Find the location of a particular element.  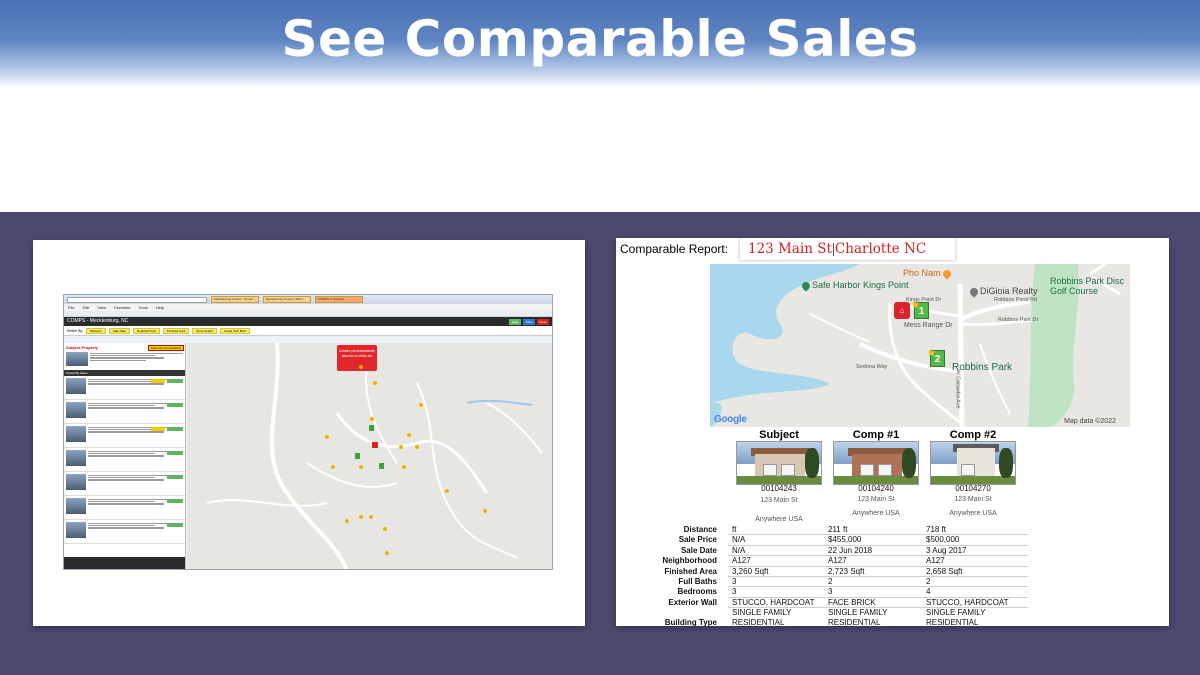

poi-robbins-park: Robbins Park is located at coordinates (982, 367).